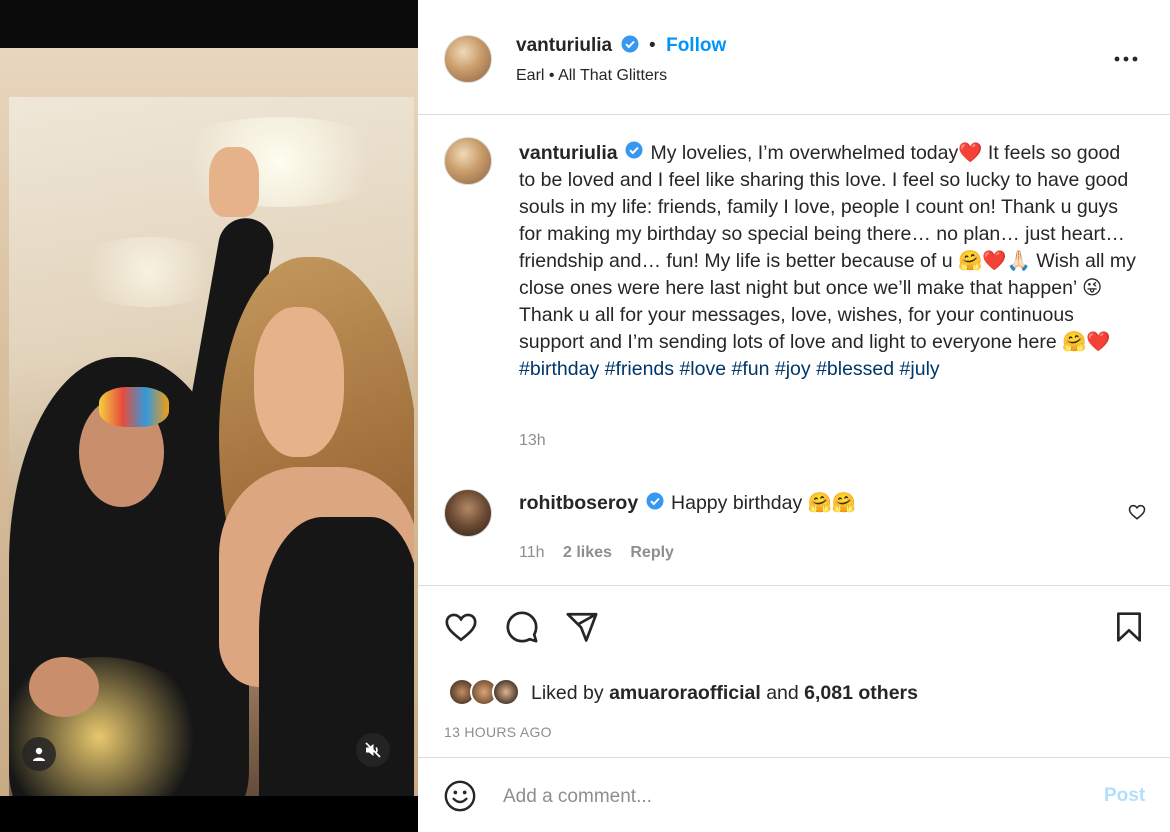 The width and height of the screenshot is (1170, 832). What do you see at coordinates (696, 45) in the screenshot?
I see `follow-button: Follow` at bounding box center [696, 45].